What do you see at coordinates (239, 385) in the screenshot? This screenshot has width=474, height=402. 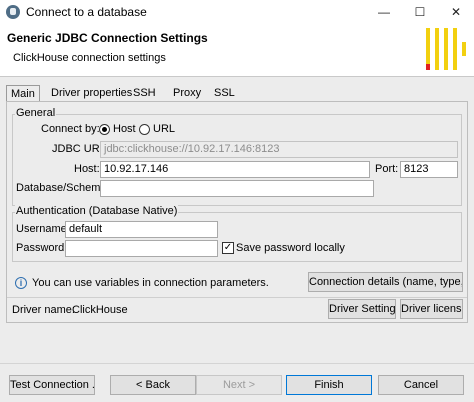 I see `next-button: Next >` at bounding box center [239, 385].